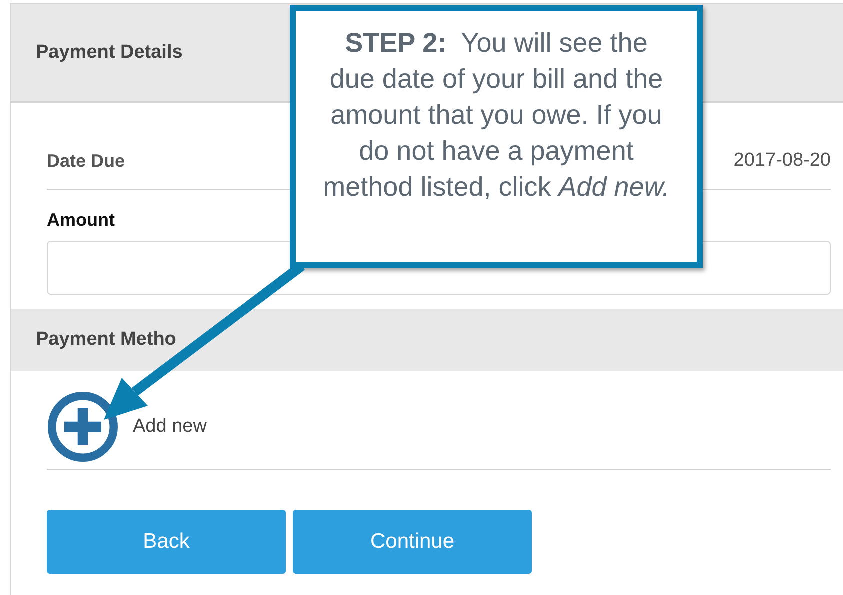 The image size is (843, 595). Describe the element at coordinates (86, 161) in the screenshot. I see `field-label: Date Due` at that location.